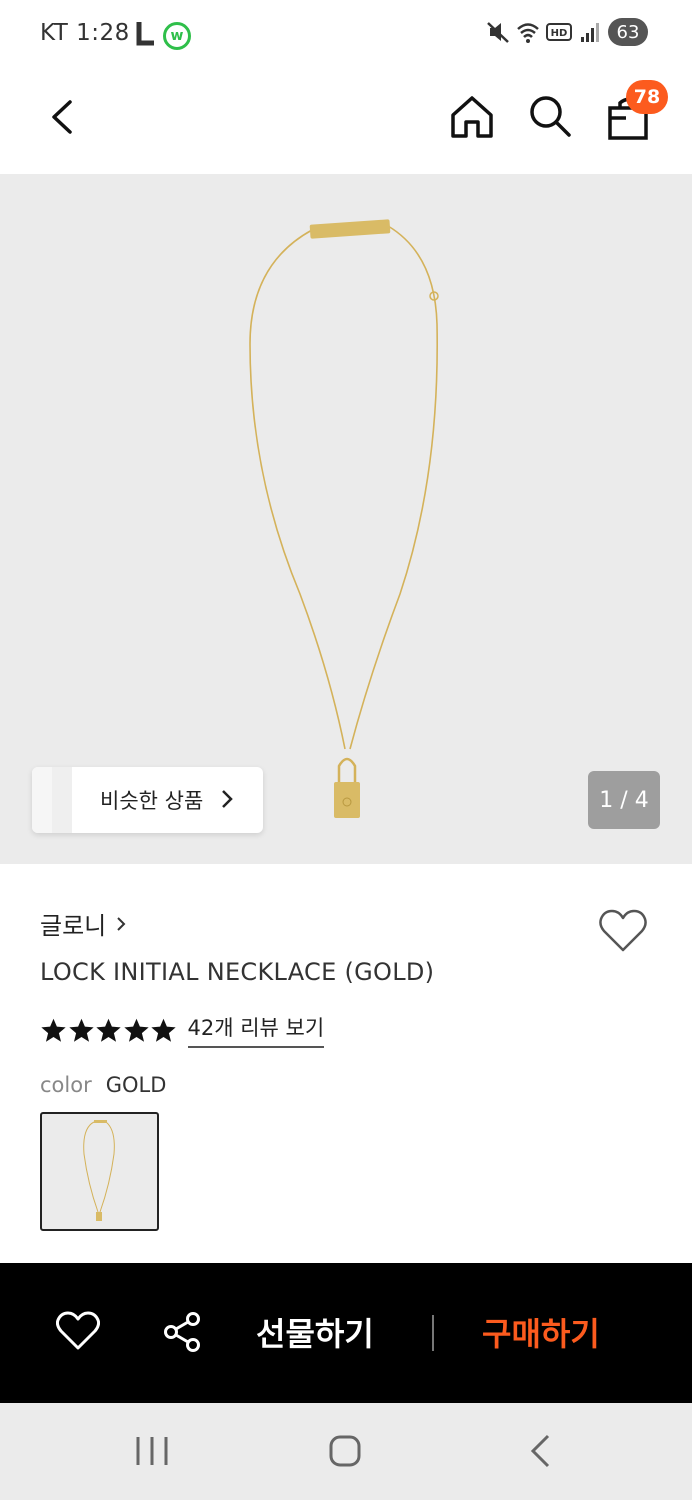 This screenshot has width=692, height=1500. What do you see at coordinates (472, 117) in the screenshot?
I see `home-button` at bounding box center [472, 117].